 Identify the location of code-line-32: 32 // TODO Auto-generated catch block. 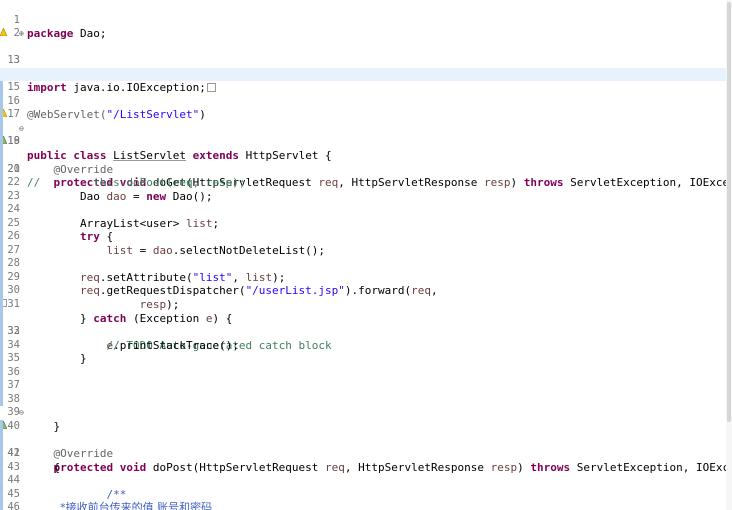
(366, 325).